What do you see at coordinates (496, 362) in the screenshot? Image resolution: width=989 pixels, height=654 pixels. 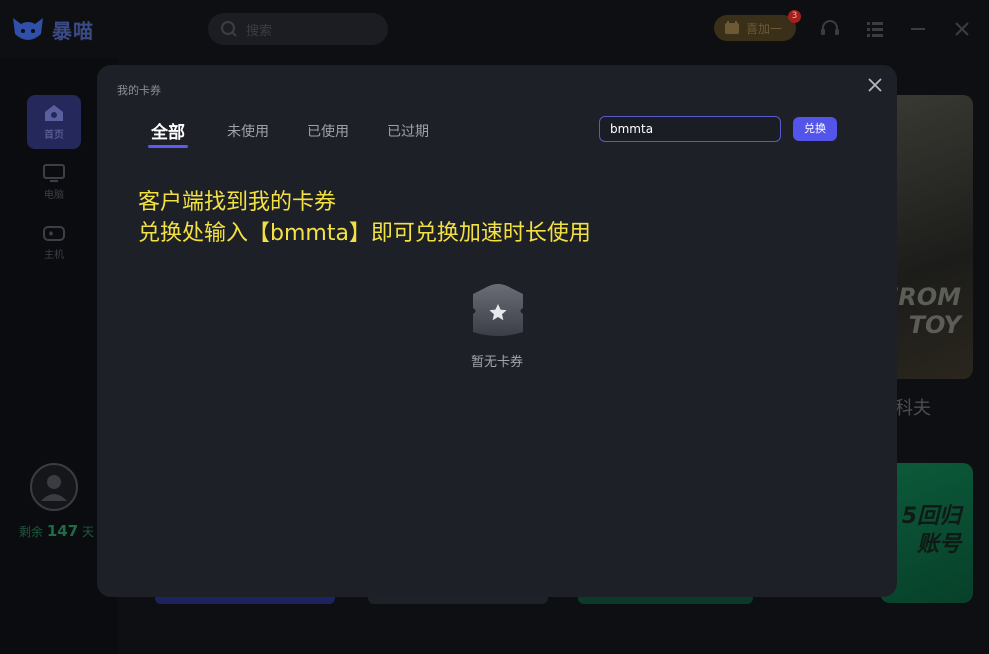 I see `empty-state-text: 暂无卡券` at bounding box center [496, 362].